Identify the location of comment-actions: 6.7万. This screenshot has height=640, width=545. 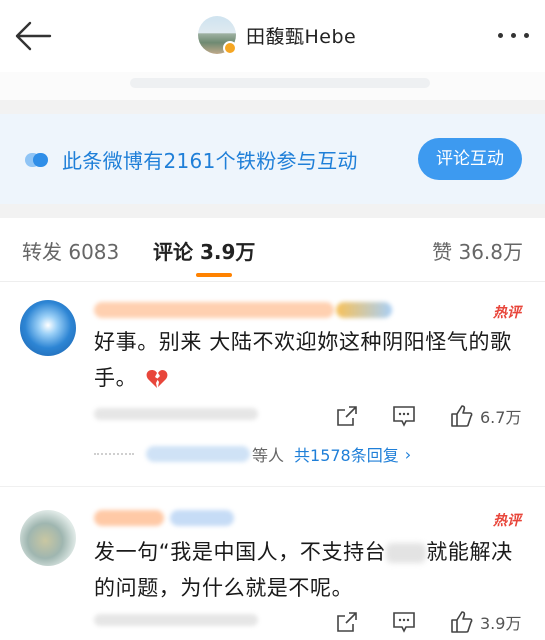
(428, 416).